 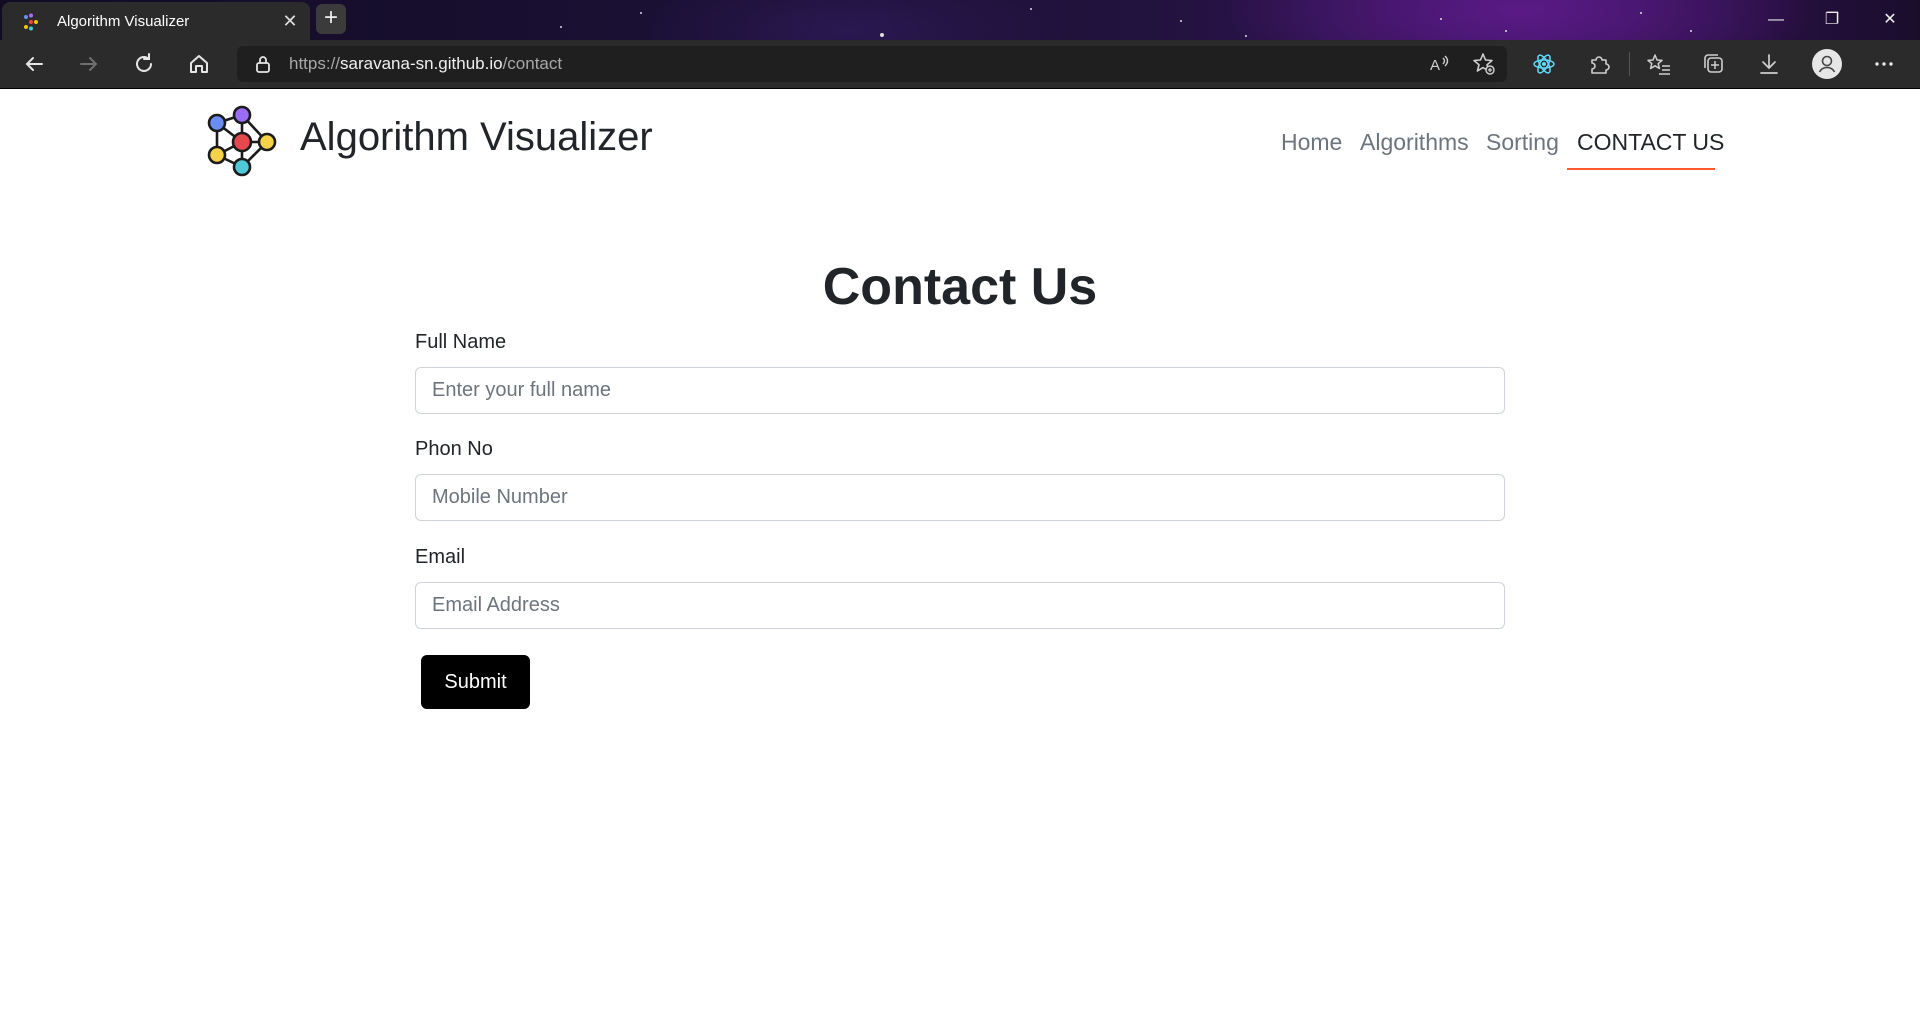 I want to click on collections-icon, so click(x=1714, y=64).